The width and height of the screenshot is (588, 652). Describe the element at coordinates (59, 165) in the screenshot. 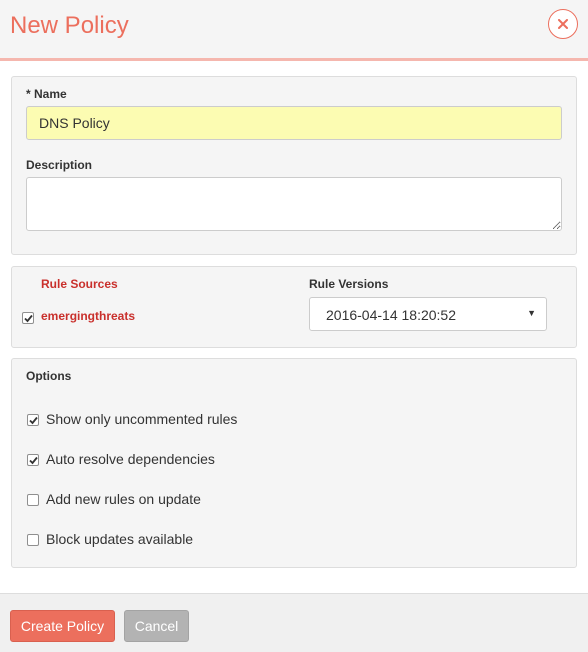

I see `description-label: Description` at that location.